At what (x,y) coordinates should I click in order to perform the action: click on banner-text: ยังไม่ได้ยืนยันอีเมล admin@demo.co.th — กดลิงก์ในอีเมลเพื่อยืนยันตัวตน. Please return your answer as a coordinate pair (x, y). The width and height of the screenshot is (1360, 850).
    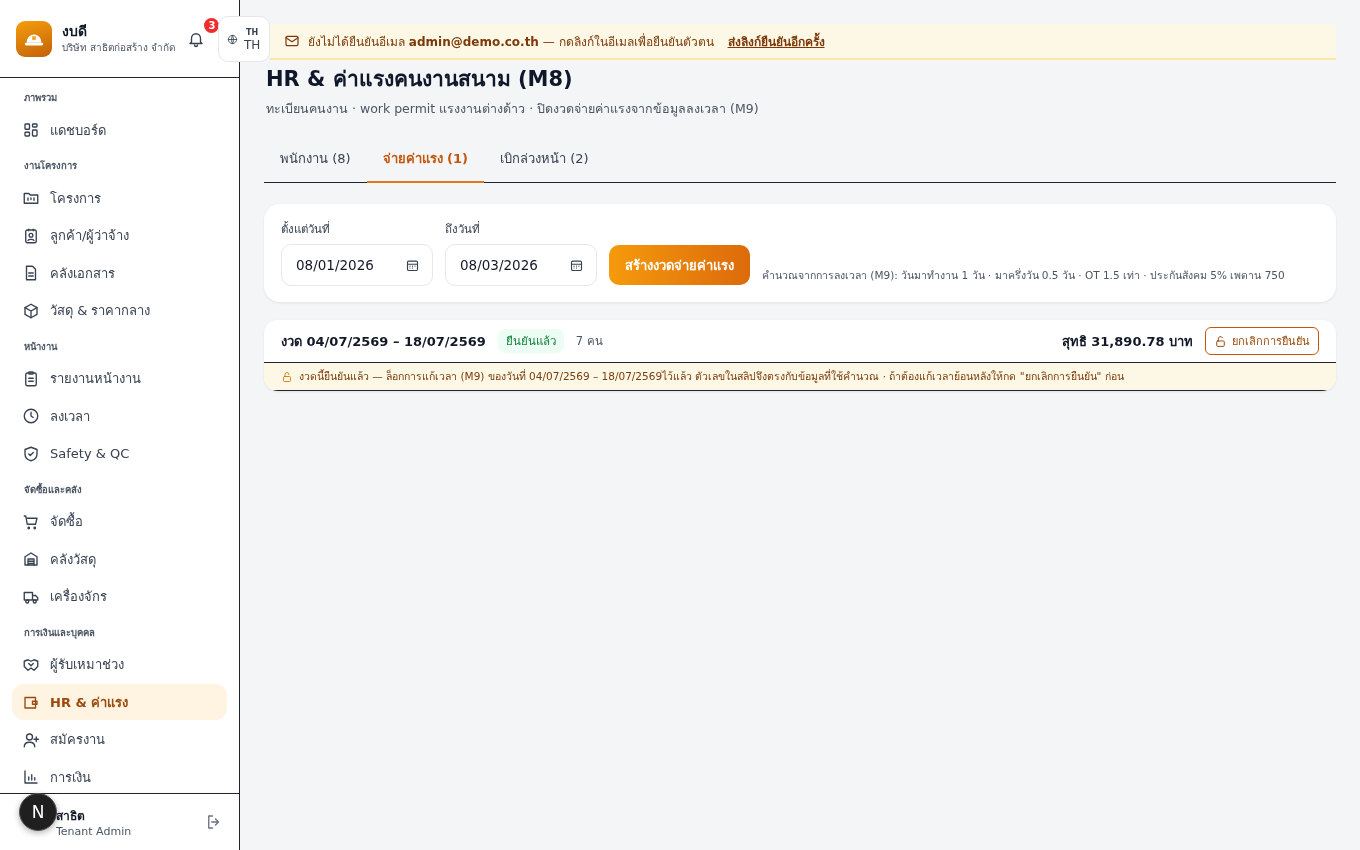
    Looking at the image, I should click on (511, 41).